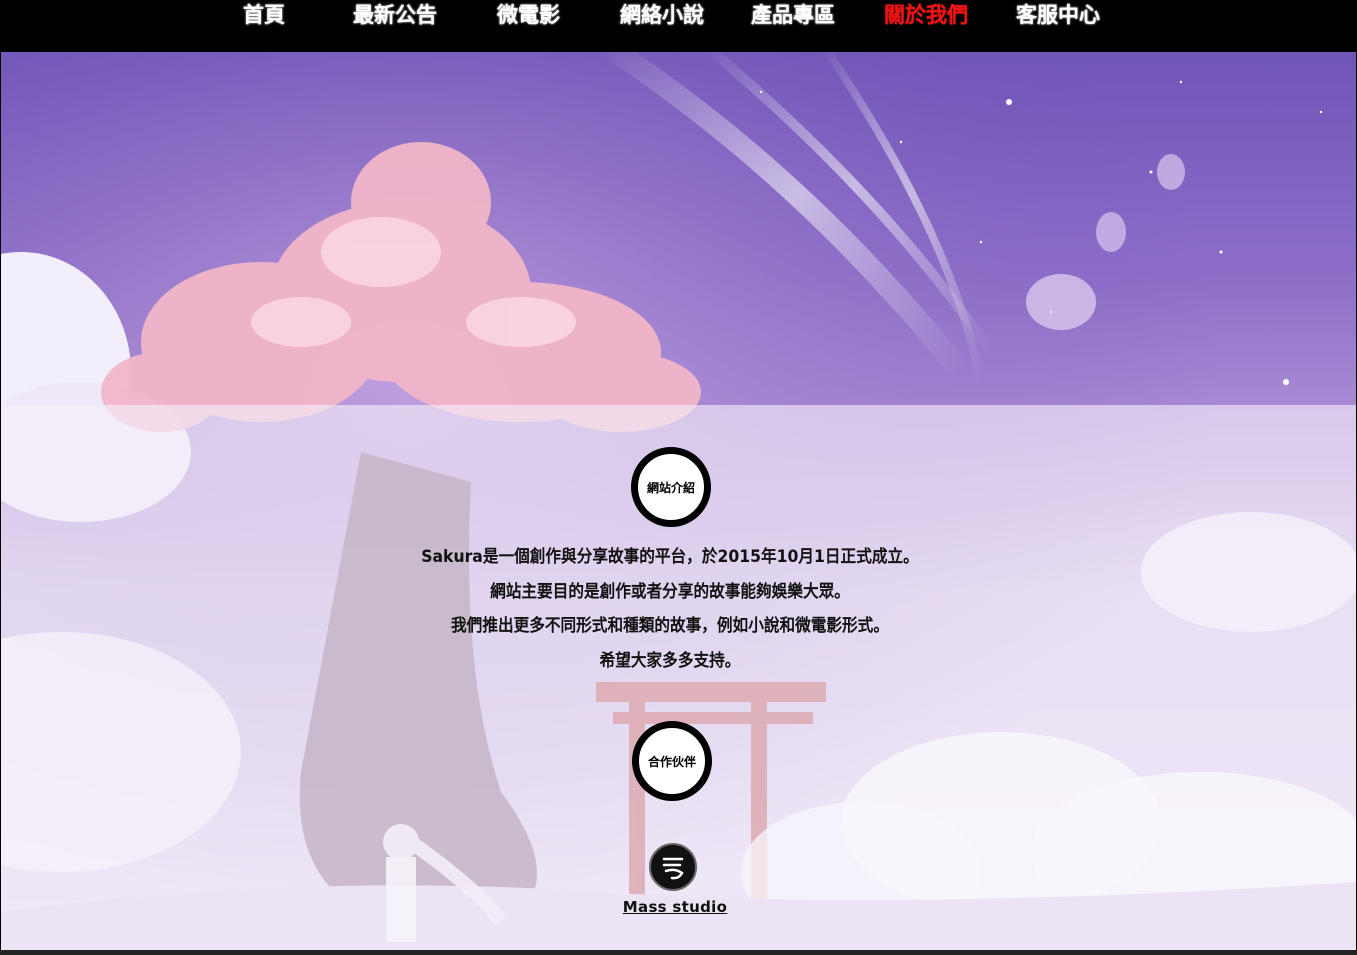 This screenshot has height=955, width=1357. I want to click on intro-line: Sakura是一個創作與分享故事的平台，於2015年10月1日正式成立。, so click(670, 557).